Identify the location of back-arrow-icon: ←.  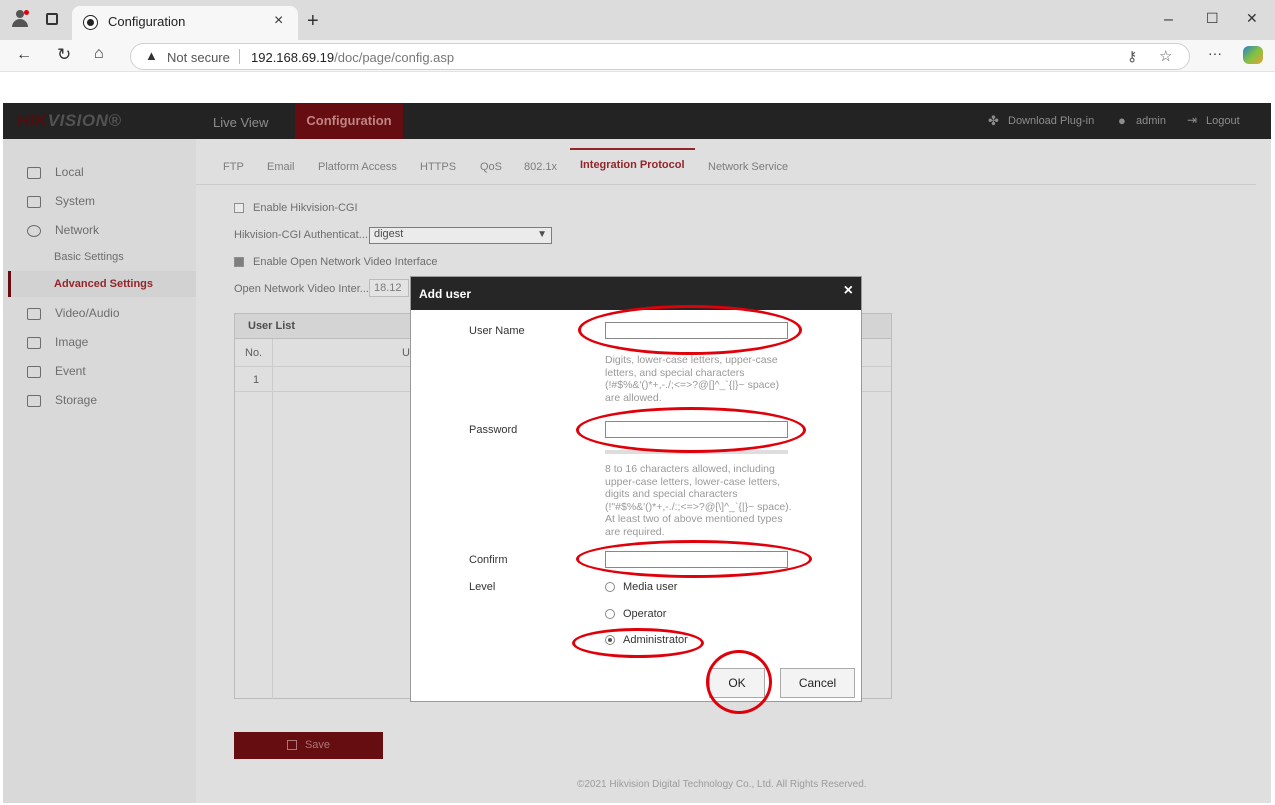
(24, 55).